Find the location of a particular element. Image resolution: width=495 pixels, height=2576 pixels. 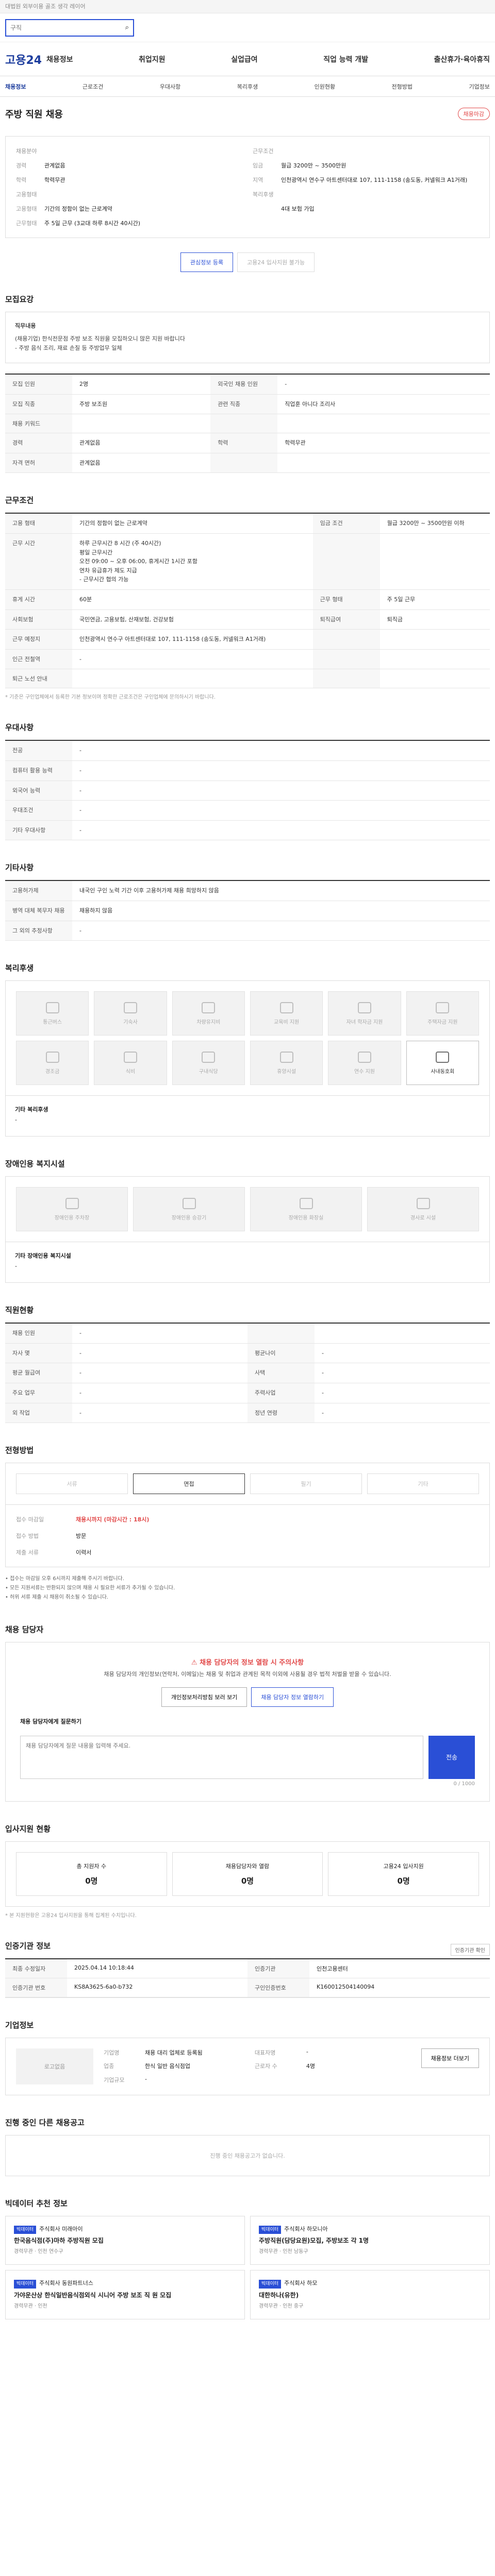

summary-item: 고용형태 is located at coordinates (129, 194).